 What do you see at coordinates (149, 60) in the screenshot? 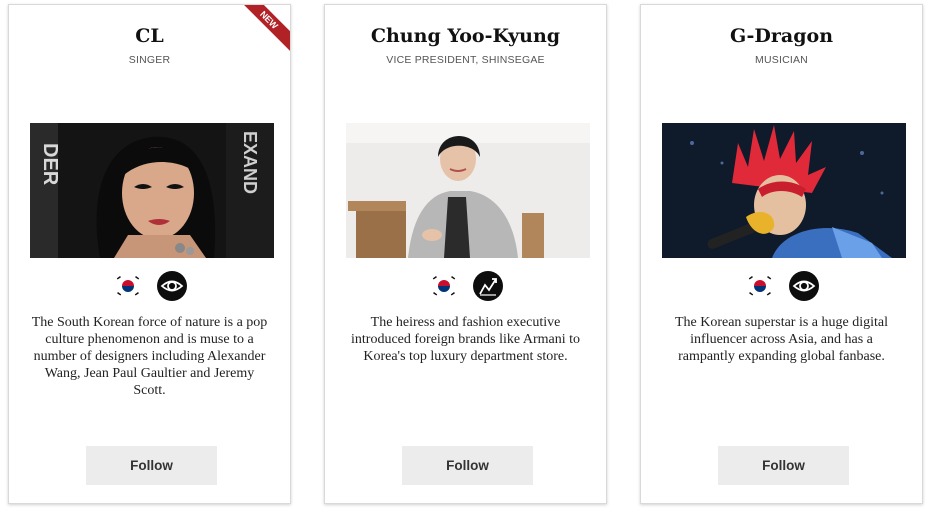
I see `profile-role: SINGER` at bounding box center [149, 60].